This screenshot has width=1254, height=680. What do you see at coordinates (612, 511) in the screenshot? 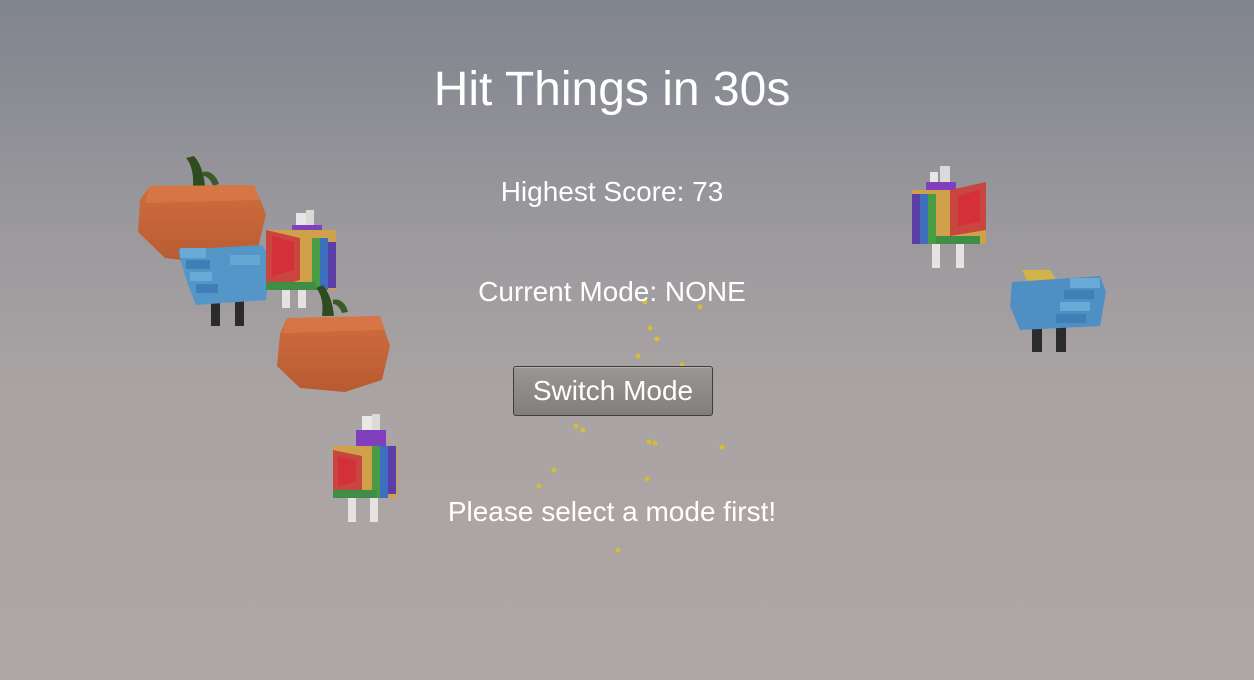
I see `instruction-message: Please select a mode first!` at bounding box center [612, 511].